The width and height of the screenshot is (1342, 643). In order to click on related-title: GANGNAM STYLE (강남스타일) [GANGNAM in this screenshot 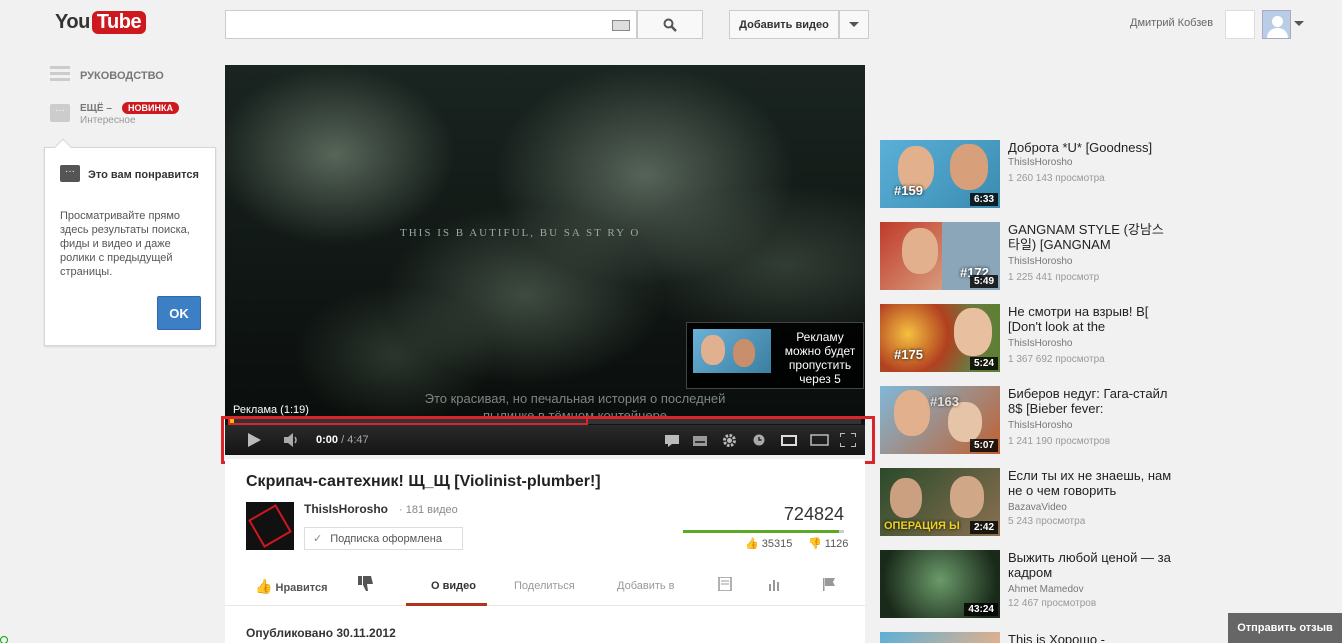, I will do `click(1090, 237)`.